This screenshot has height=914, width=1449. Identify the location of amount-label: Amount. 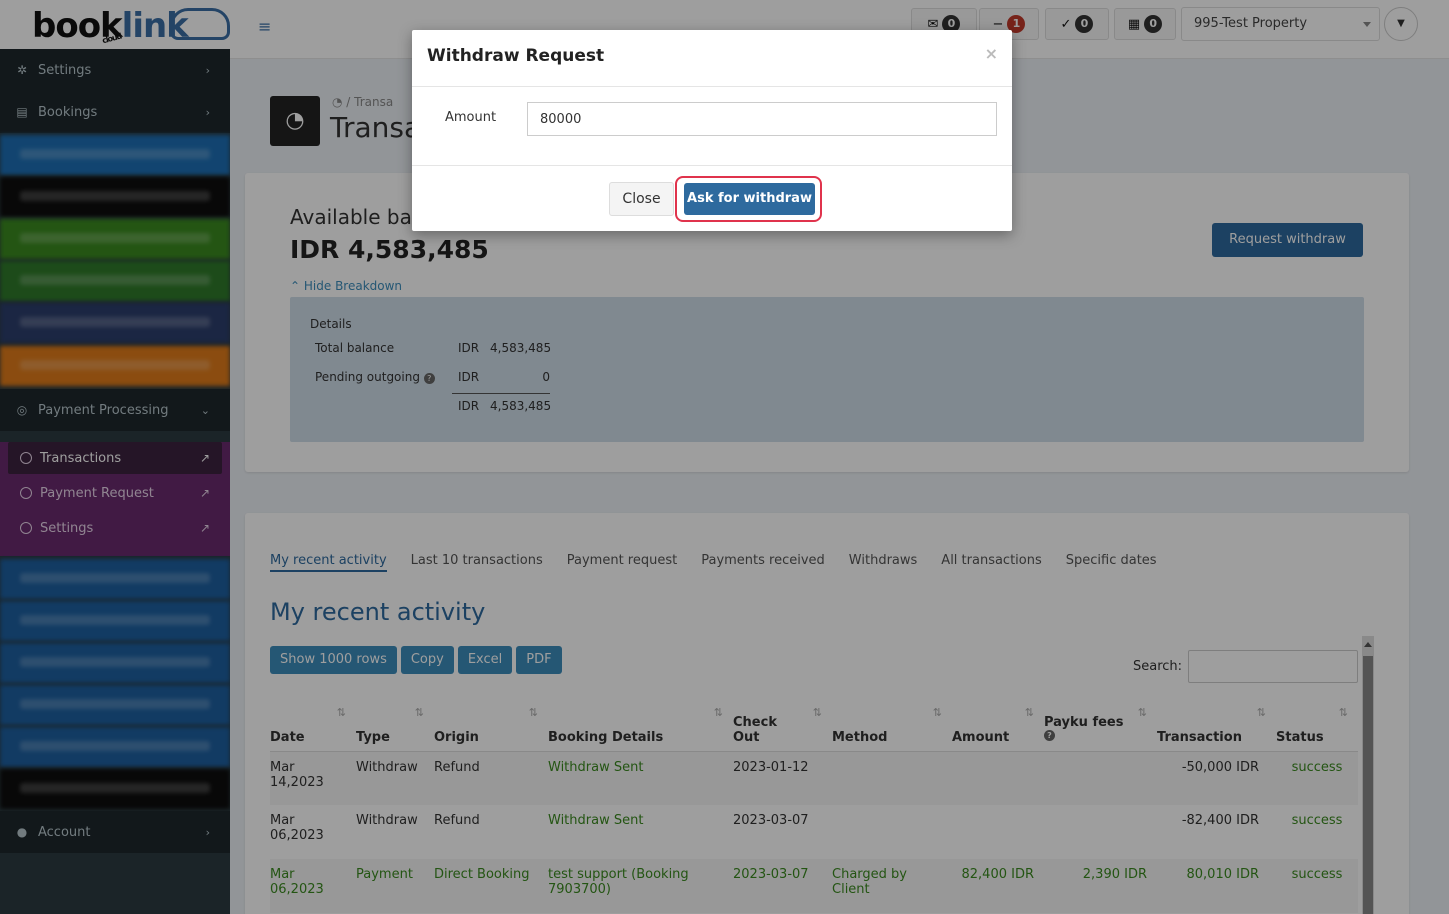
(471, 117).